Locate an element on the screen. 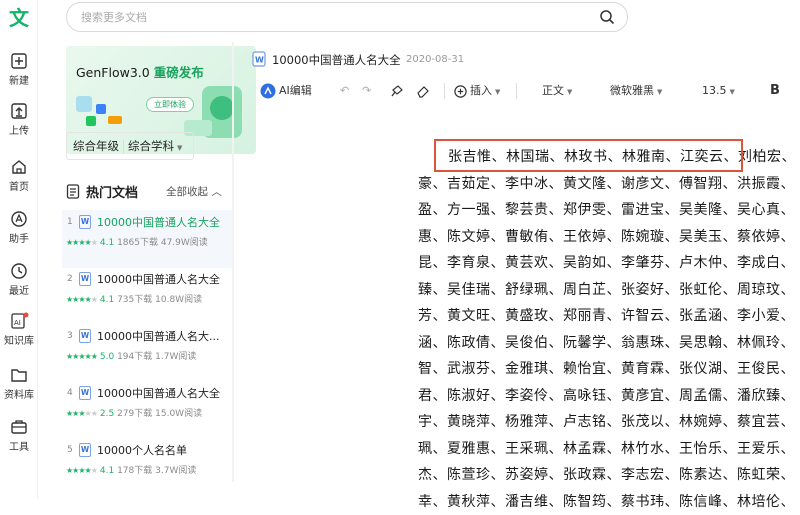  document-line: 臻、吴佳瑞、舒绿珮、周白芷、张姿好、张虹伦、周琼玟、 is located at coordinates (609, 290).